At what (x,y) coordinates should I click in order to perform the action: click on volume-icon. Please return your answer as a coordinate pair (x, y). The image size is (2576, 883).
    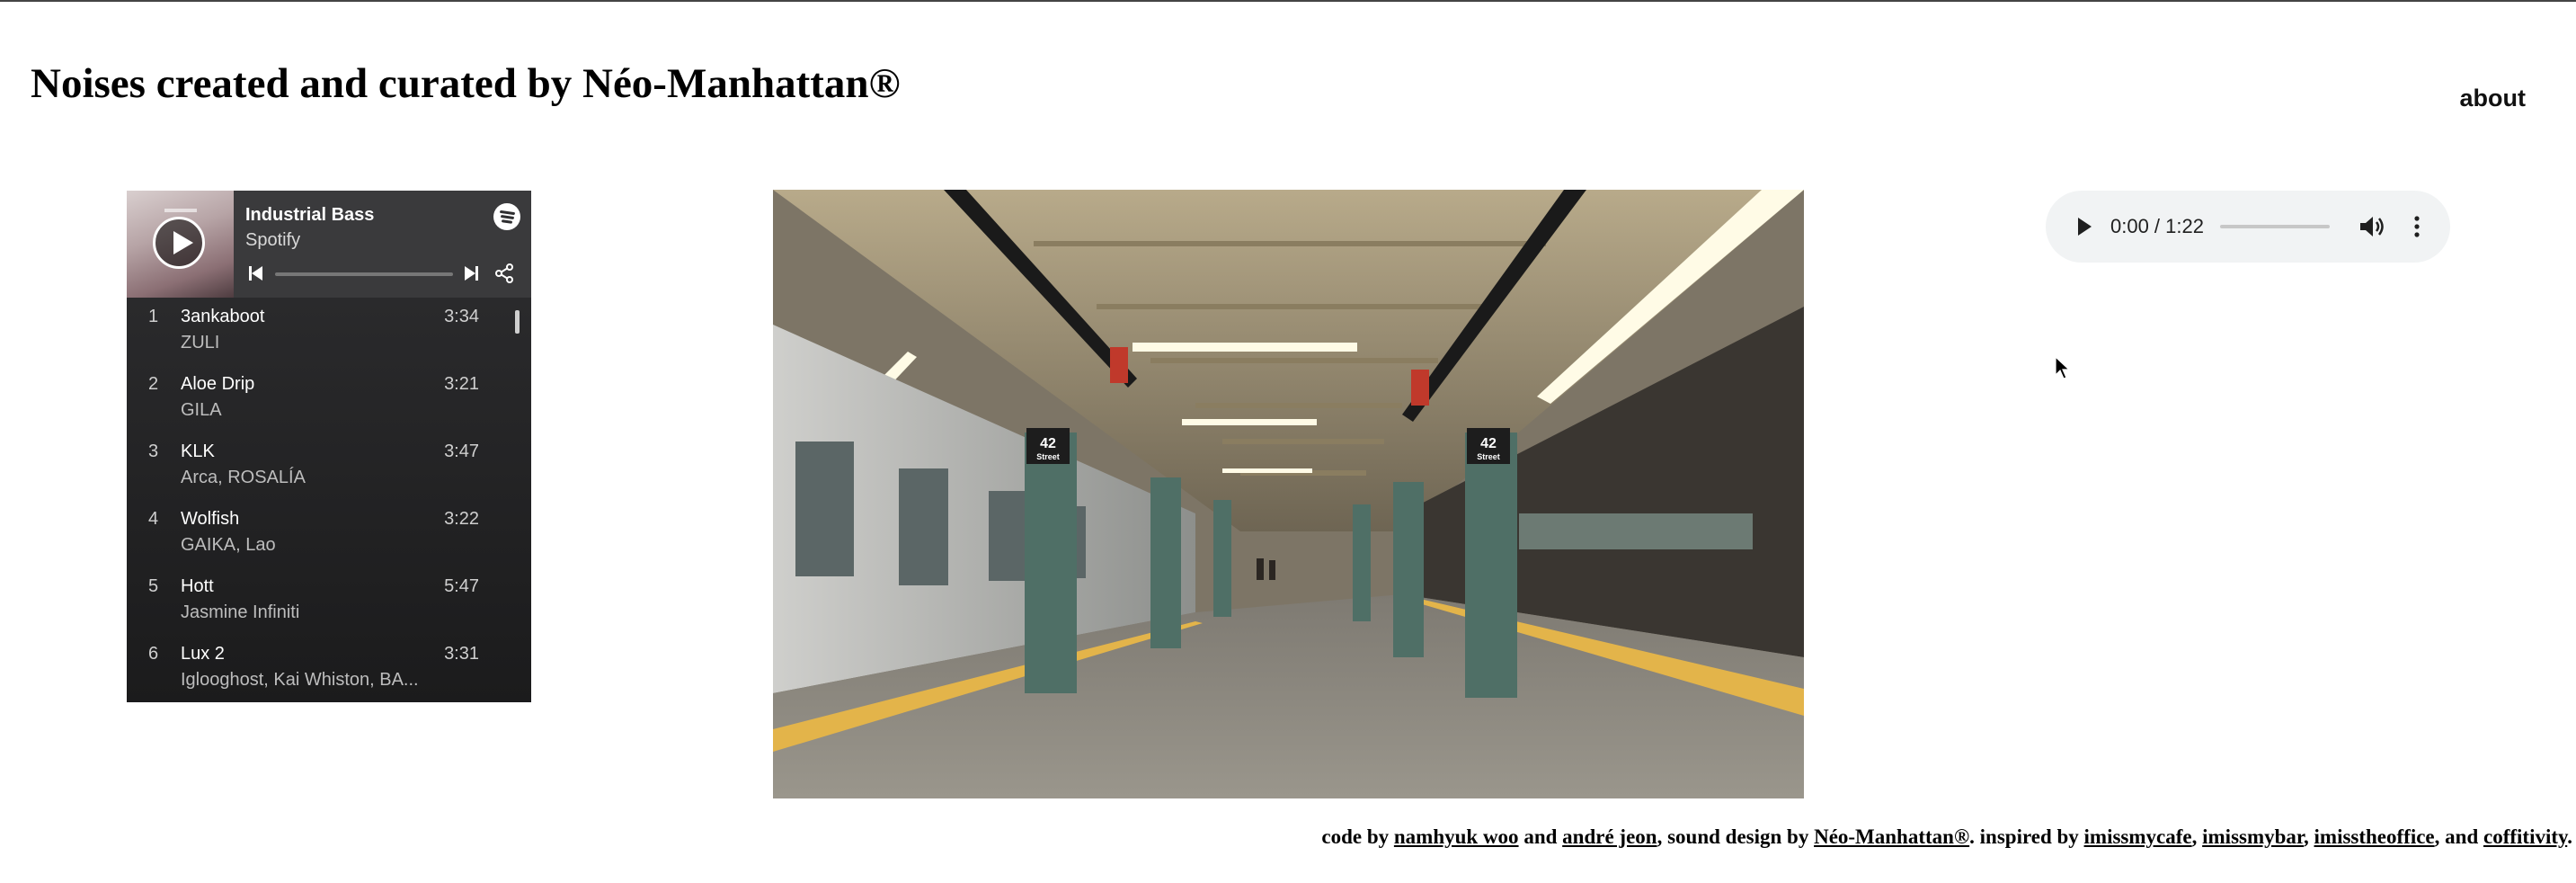
    Looking at the image, I should click on (2371, 226).